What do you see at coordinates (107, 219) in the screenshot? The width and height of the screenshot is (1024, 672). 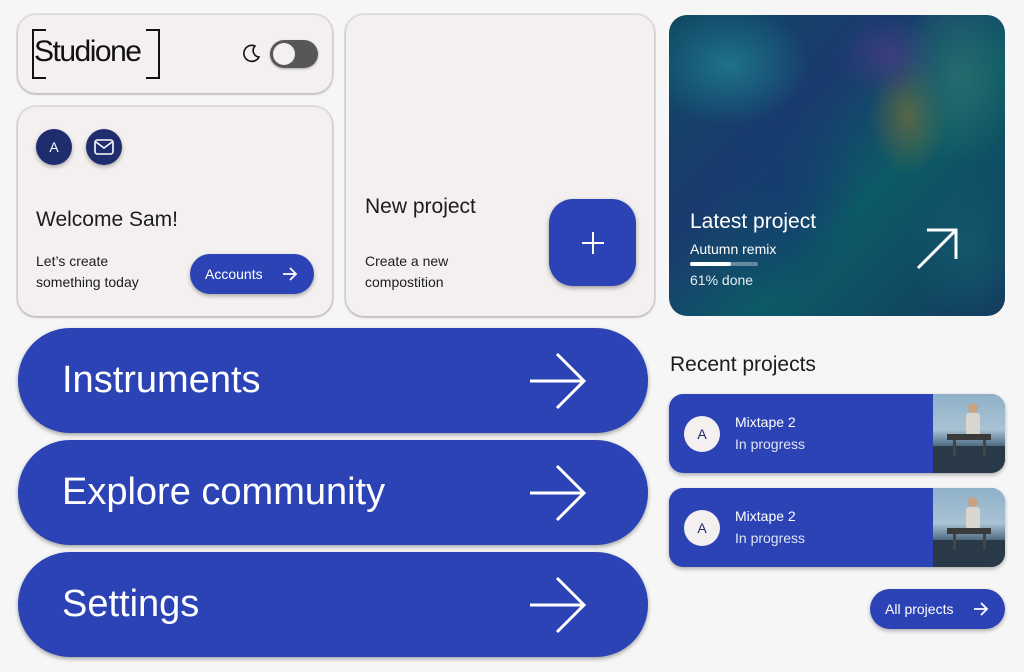 I see `welcome-title: Welcome Sam!` at bounding box center [107, 219].